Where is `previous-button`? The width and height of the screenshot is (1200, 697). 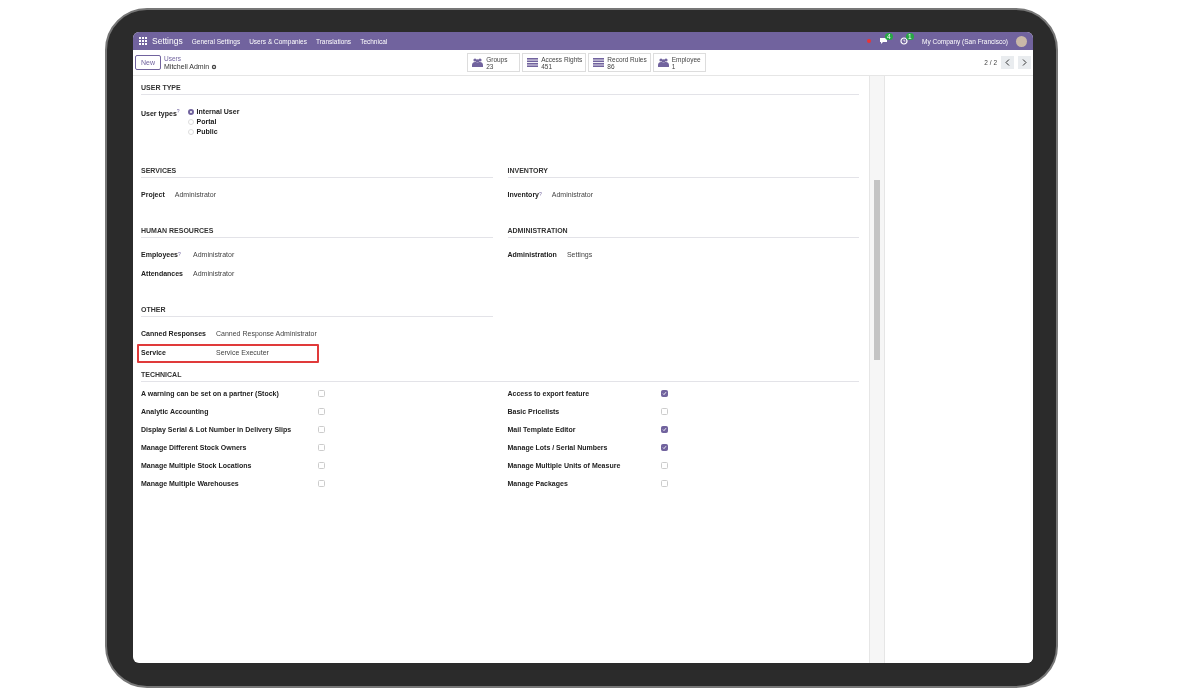 previous-button is located at coordinates (1007, 62).